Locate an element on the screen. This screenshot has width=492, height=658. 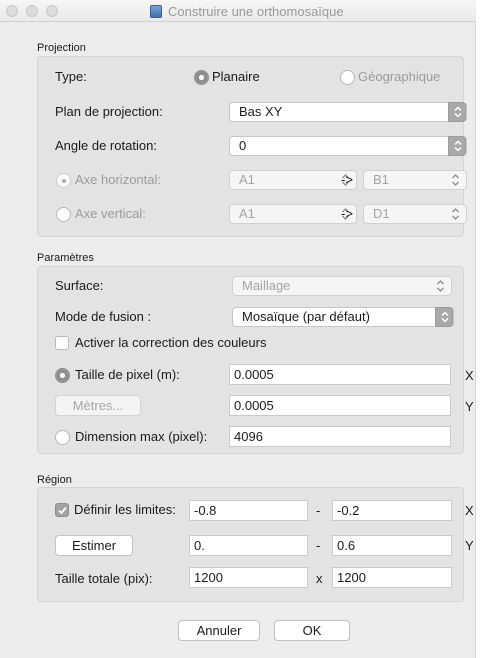
axe-vertical-label: Axe vertical: is located at coordinates (110, 213).